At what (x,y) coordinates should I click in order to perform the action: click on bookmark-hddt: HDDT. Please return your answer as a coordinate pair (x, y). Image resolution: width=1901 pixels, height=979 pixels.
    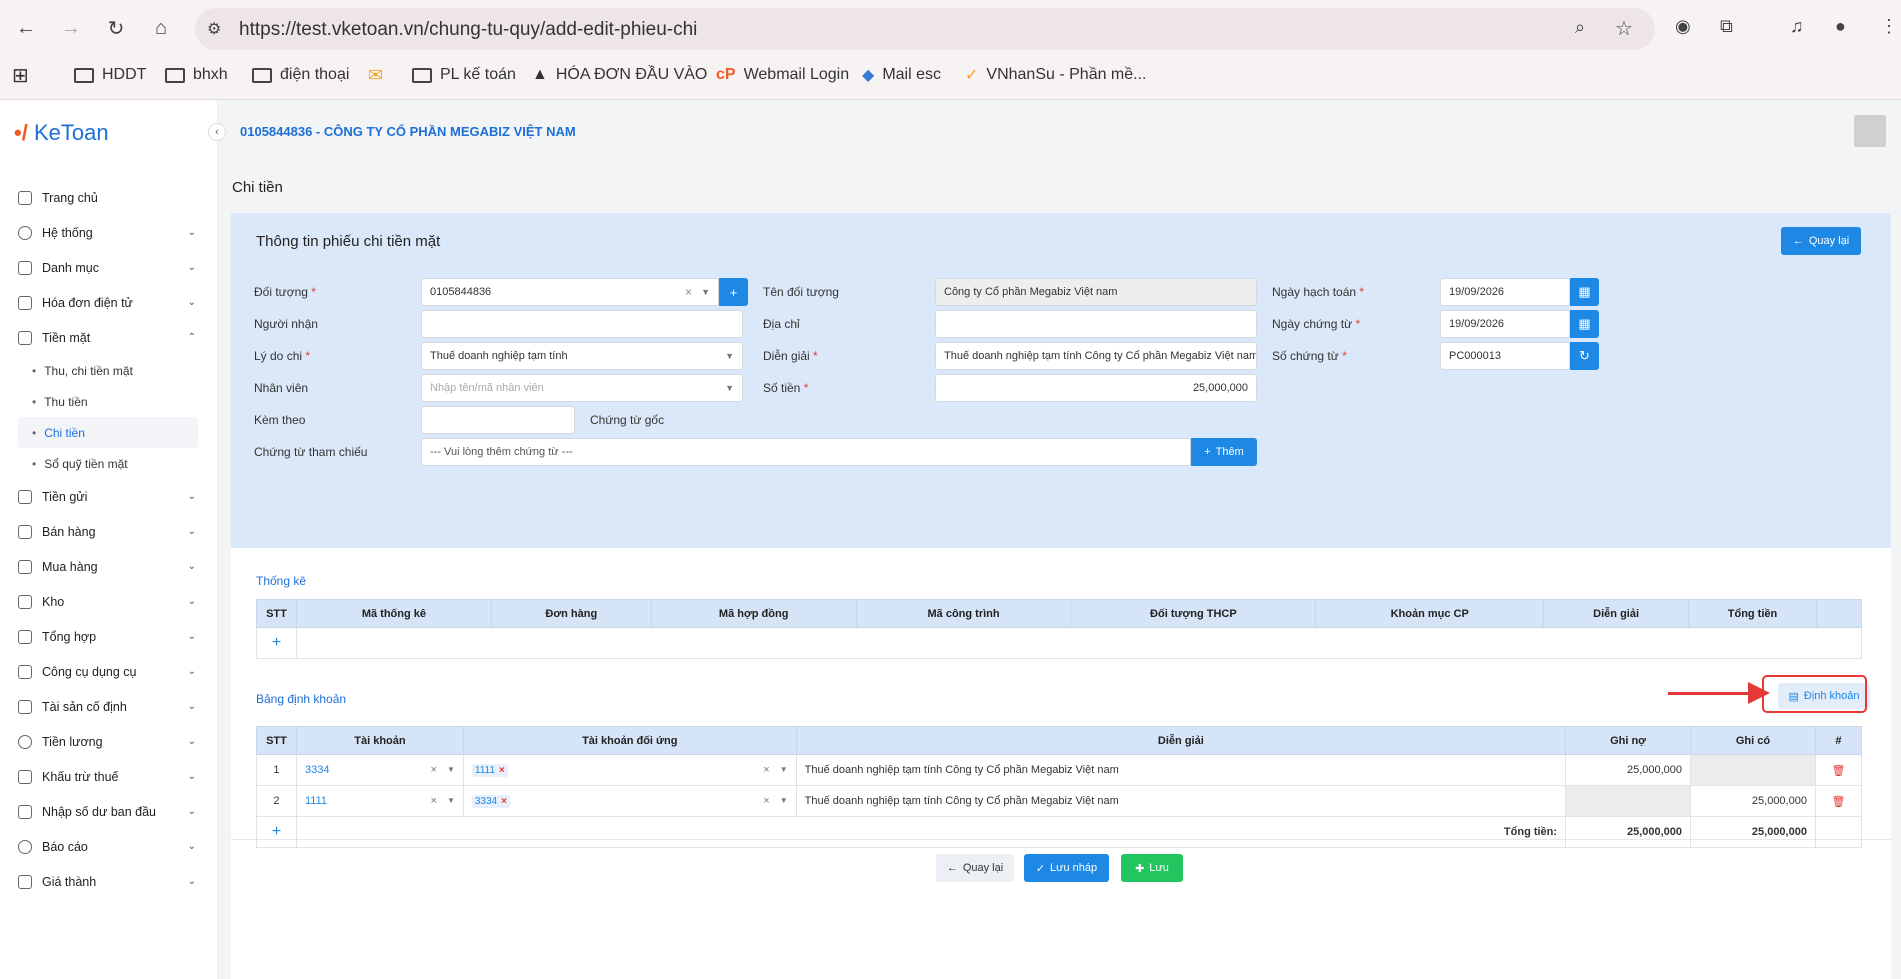
    Looking at the image, I should click on (110, 75).